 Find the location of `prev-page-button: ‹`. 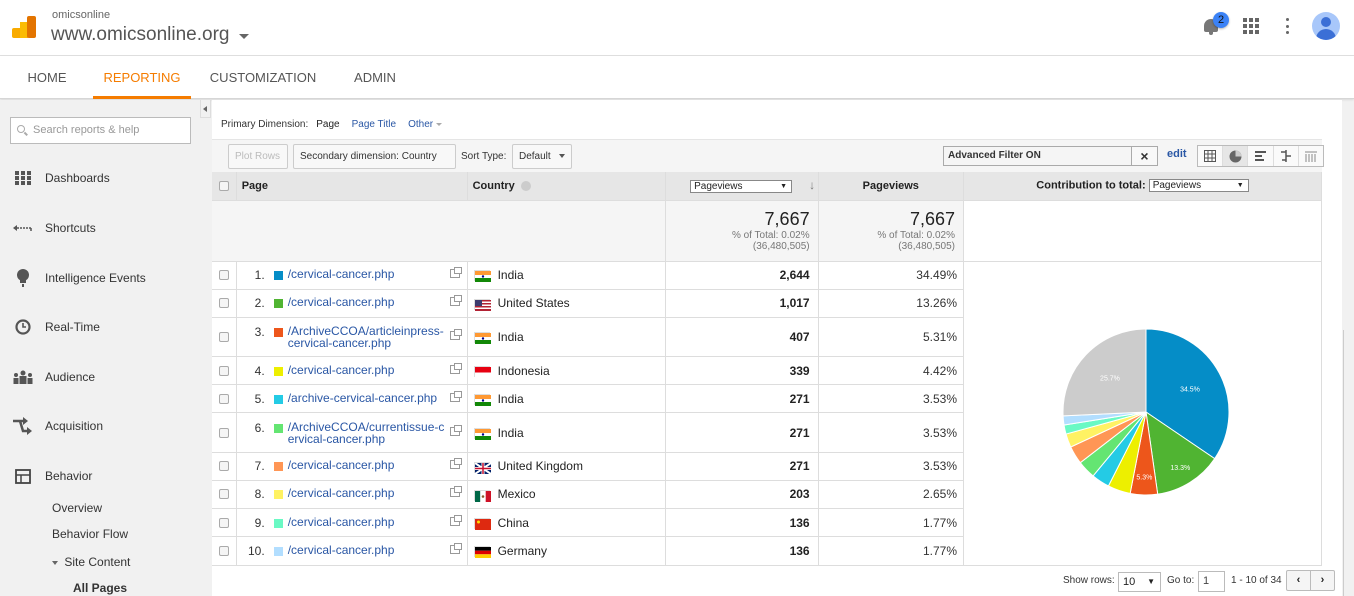

prev-page-button: ‹ is located at coordinates (1298, 580).